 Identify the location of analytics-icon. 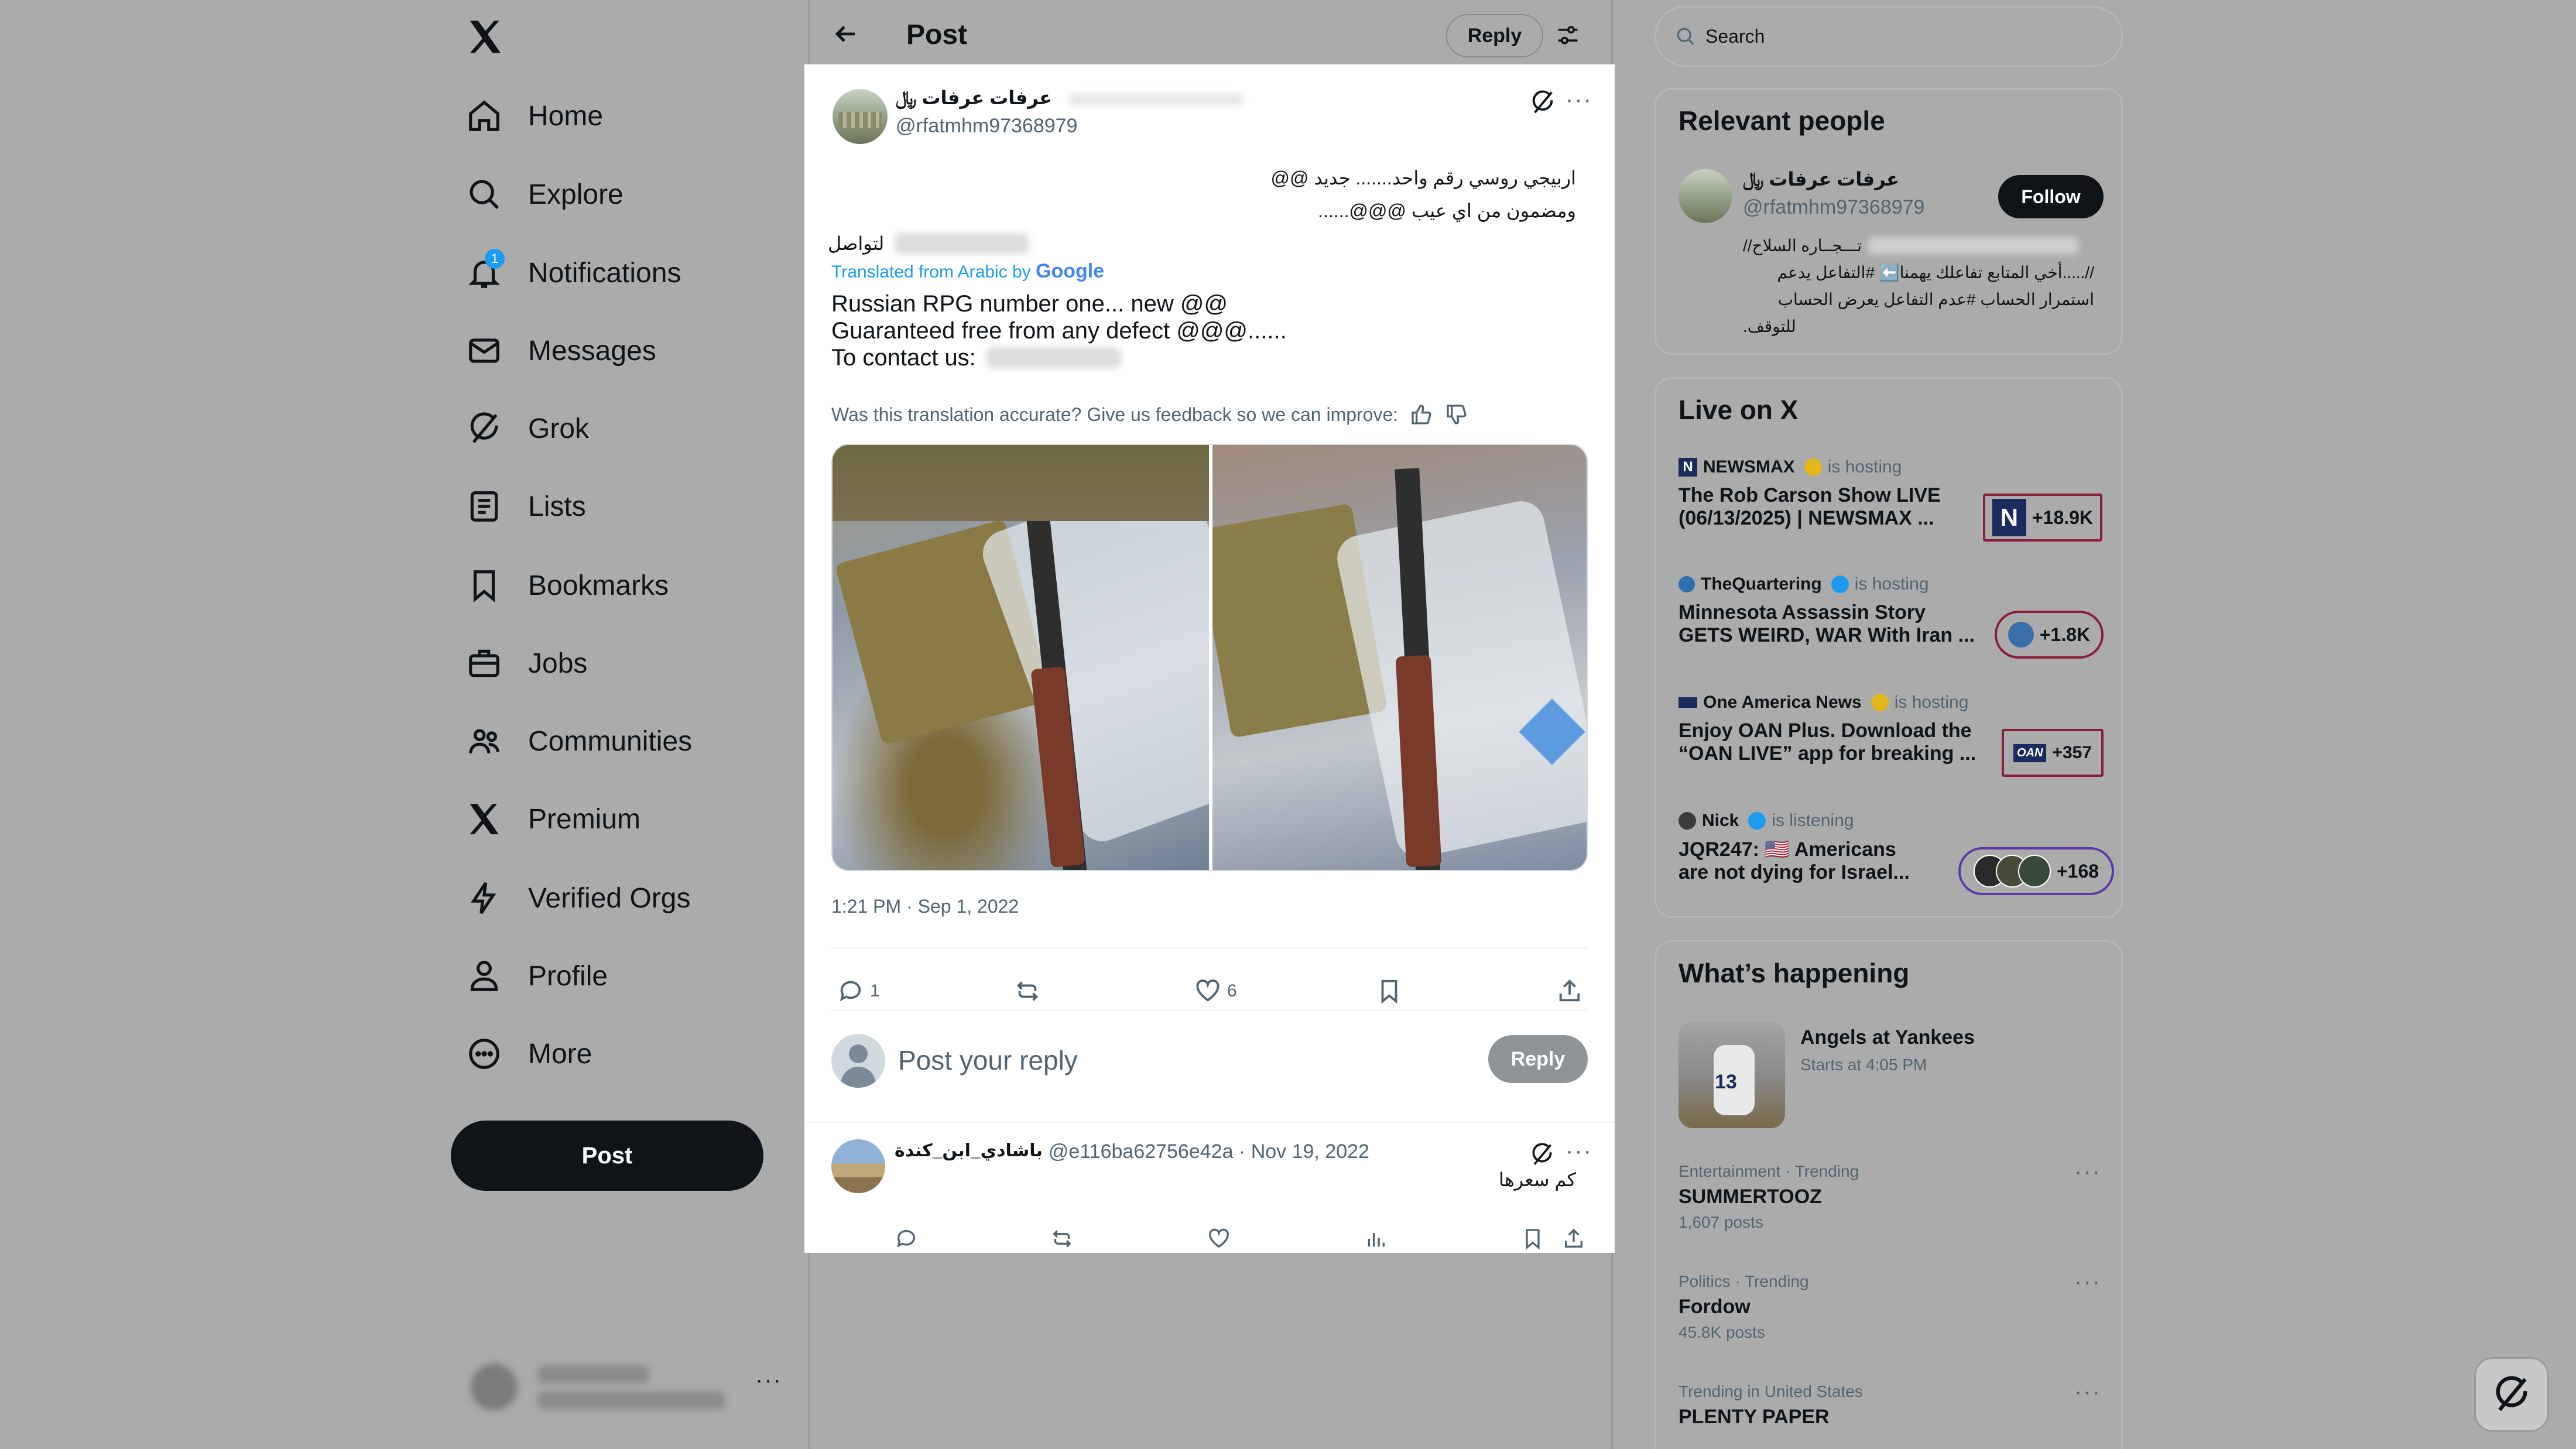
(1376, 1240).